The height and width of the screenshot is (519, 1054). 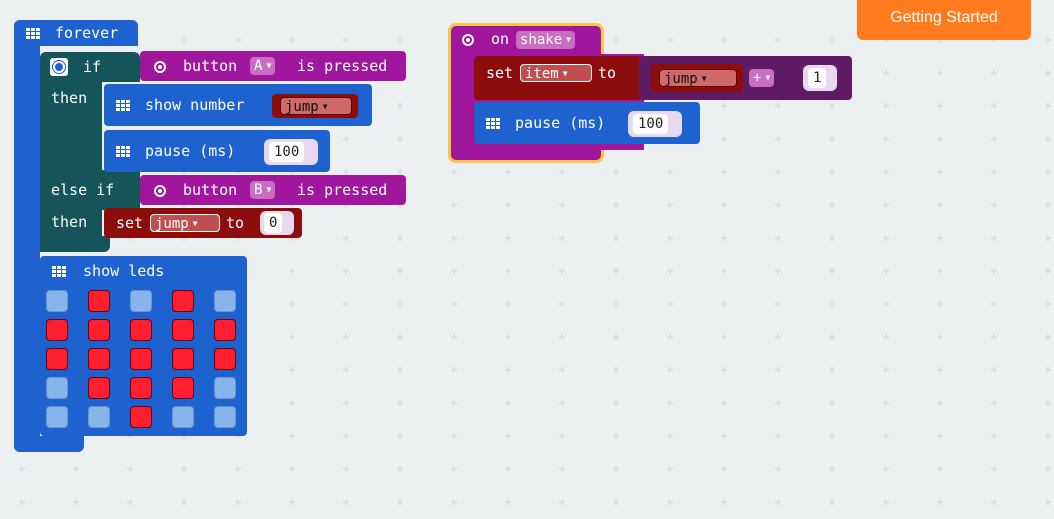 What do you see at coordinates (27, 236) in the screenshot?
I see `forever-spine` at bounding box center [27, 236].